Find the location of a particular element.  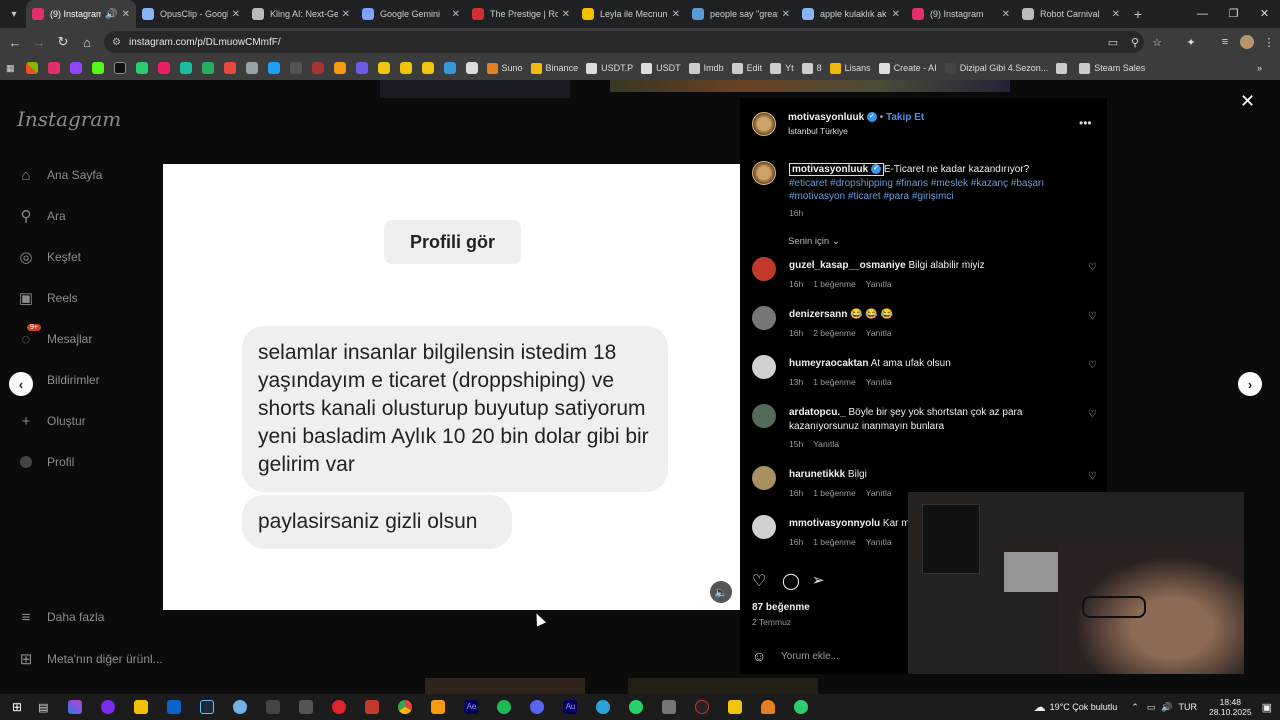

back-button: ← is located at coordinates (15, 42).